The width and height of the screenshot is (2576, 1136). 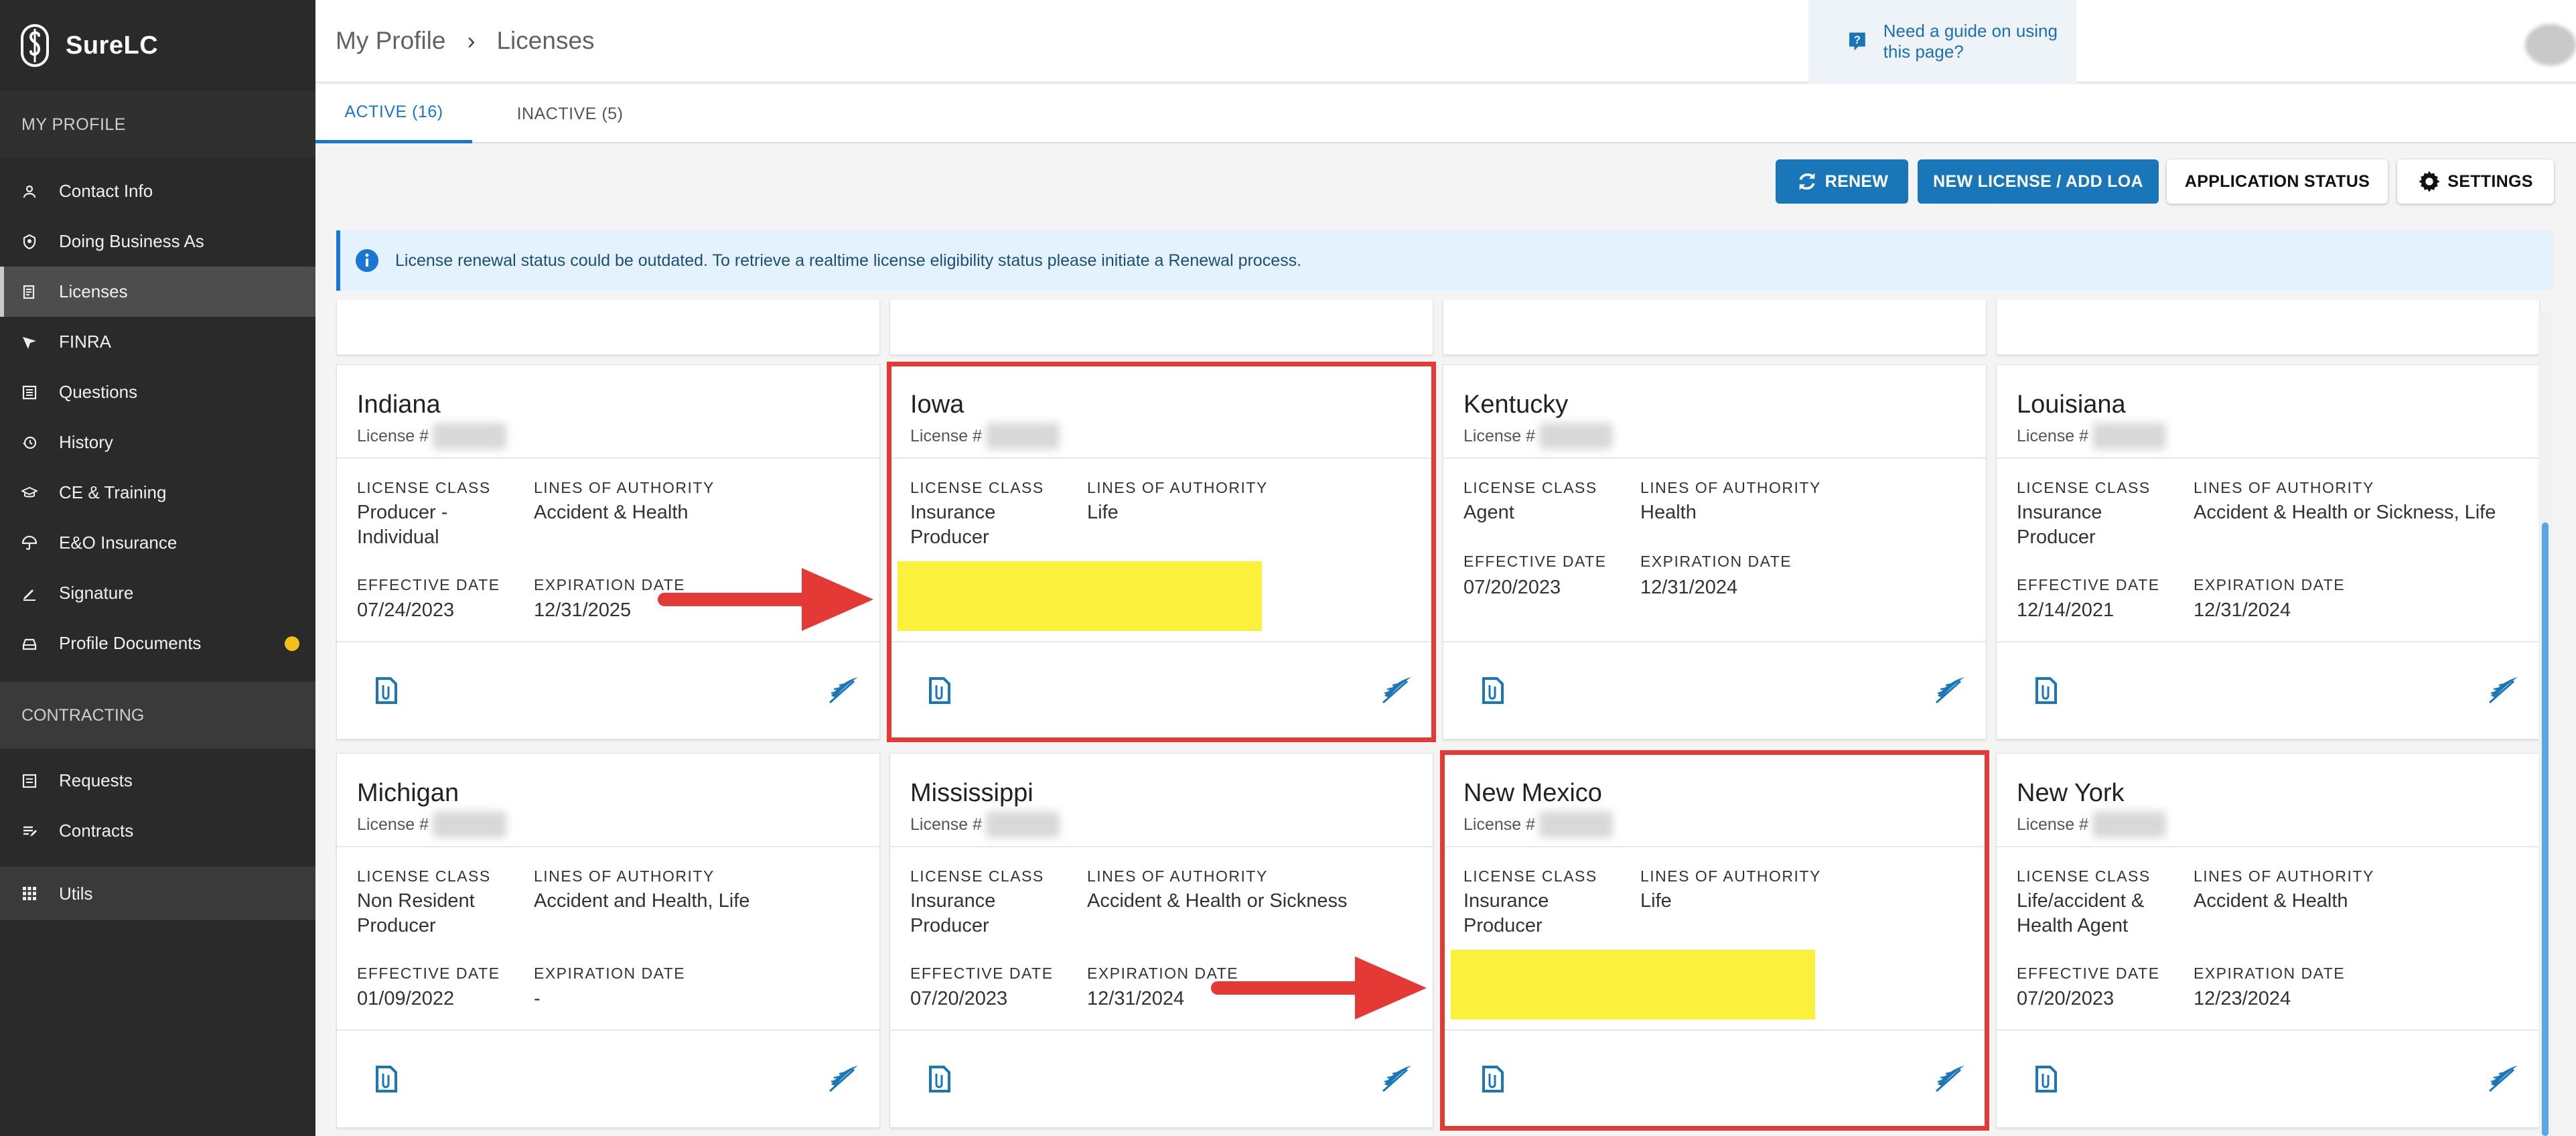 I want to click on tab-inactive: INACTIVE (5), so click(x=570, y=113).